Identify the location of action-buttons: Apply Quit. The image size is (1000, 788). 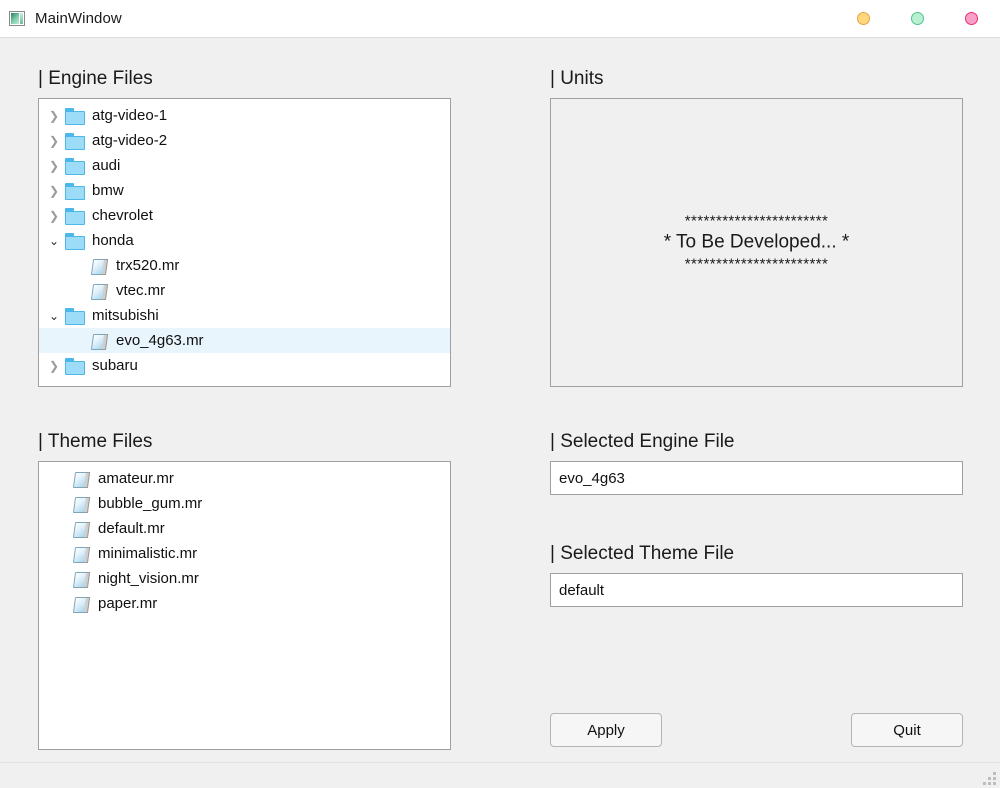
(756, 730).